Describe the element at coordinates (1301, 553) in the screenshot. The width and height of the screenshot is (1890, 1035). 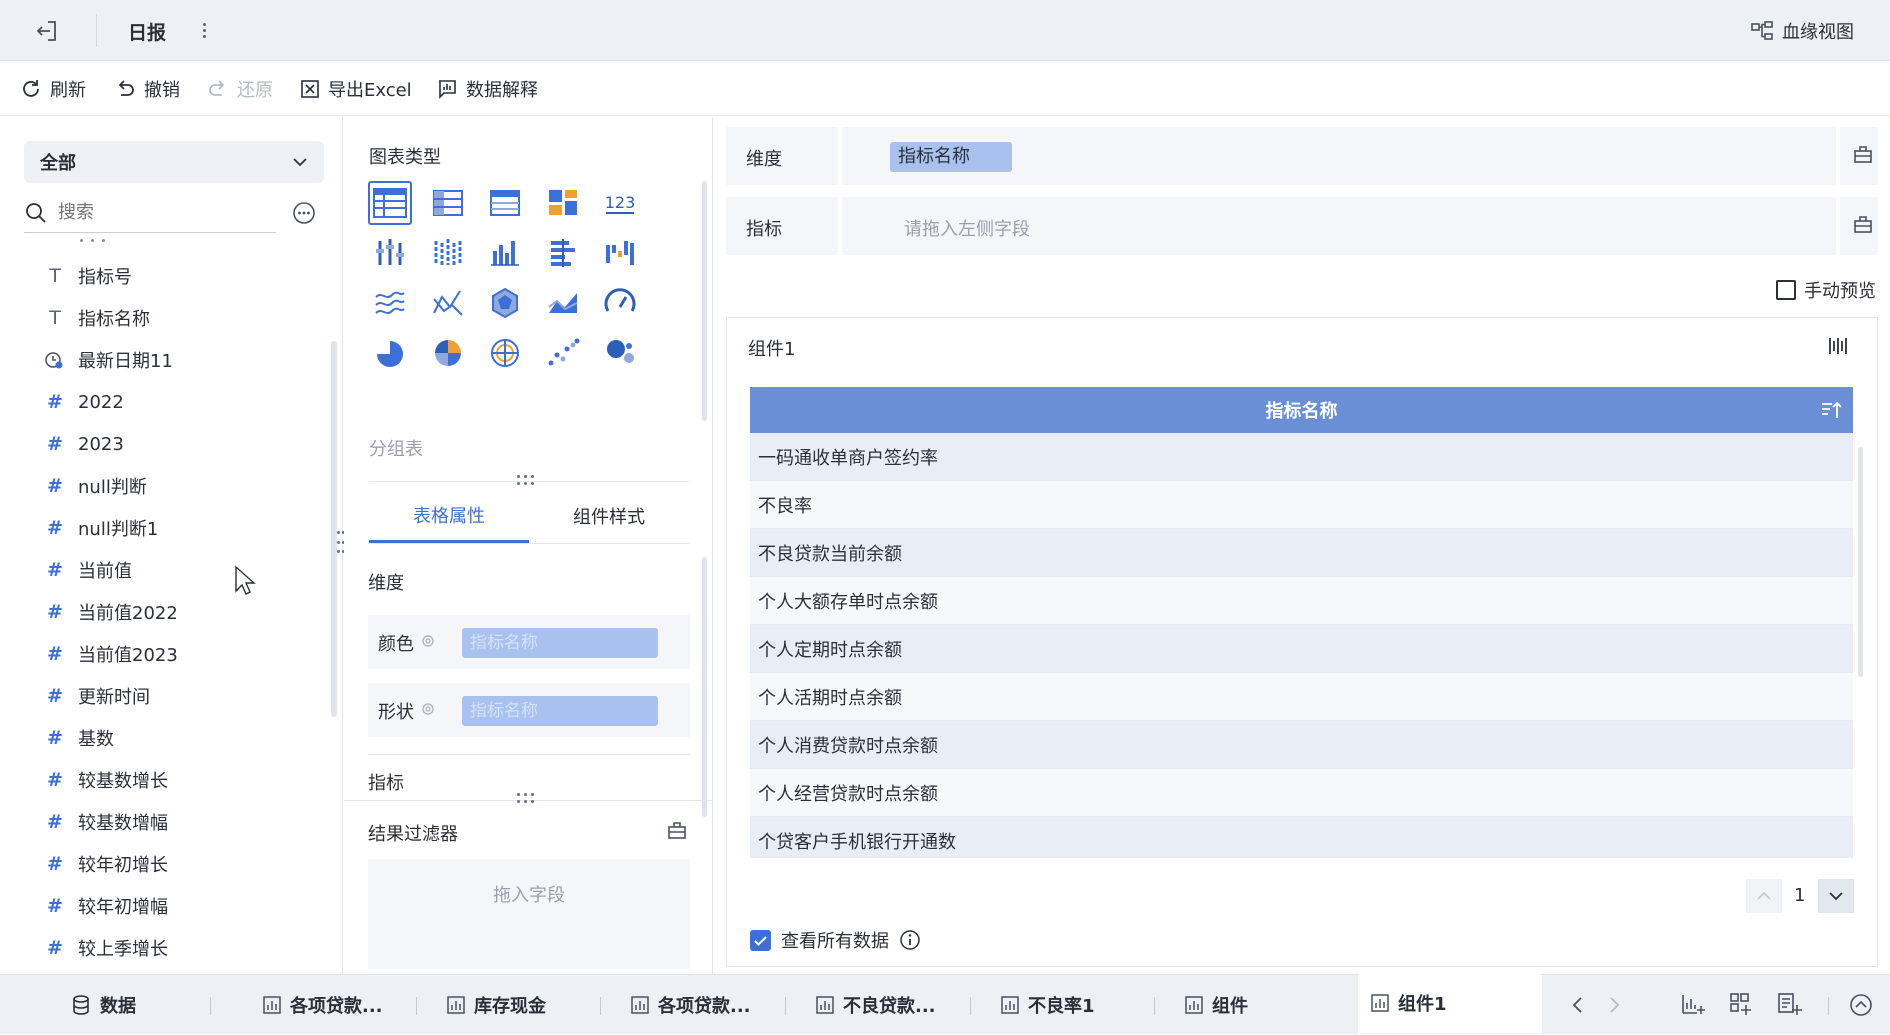
I see `table-row: 不良贷款当前余额` at that location.